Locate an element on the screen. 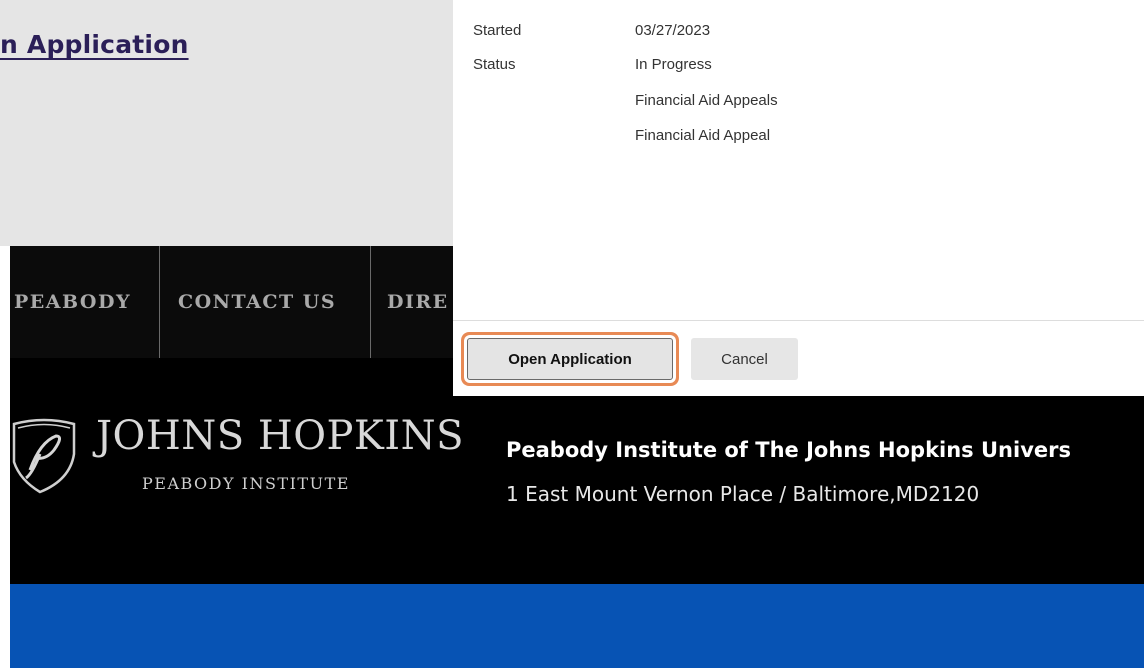 The image size is (1144, 668). status-value: In Progress is located at coordinates (673, 64).